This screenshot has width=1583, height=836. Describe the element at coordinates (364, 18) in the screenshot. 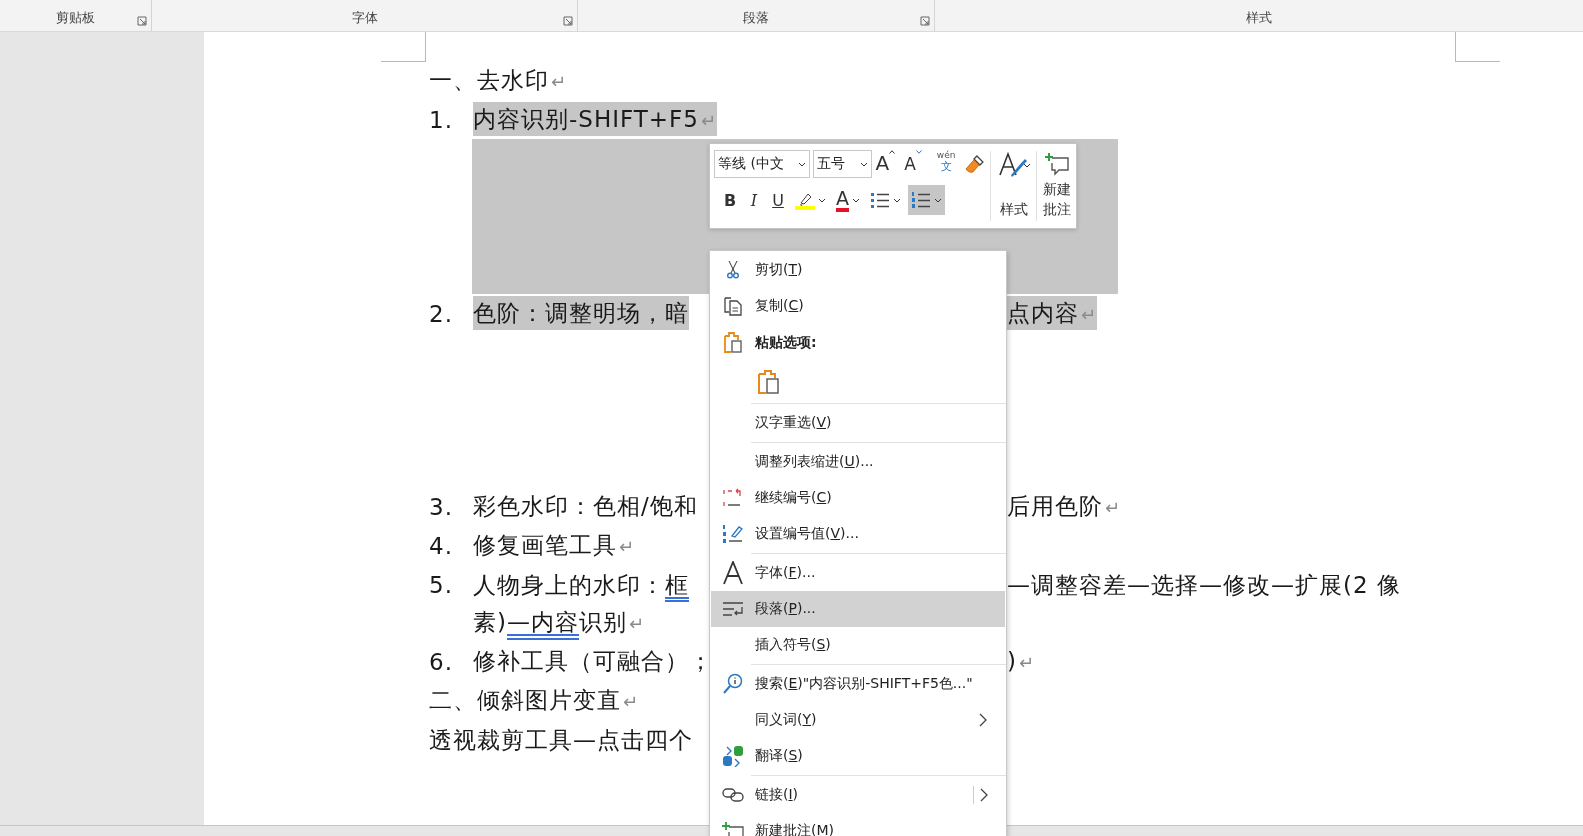

I see `ribbon-group-label: 字体` at that location.